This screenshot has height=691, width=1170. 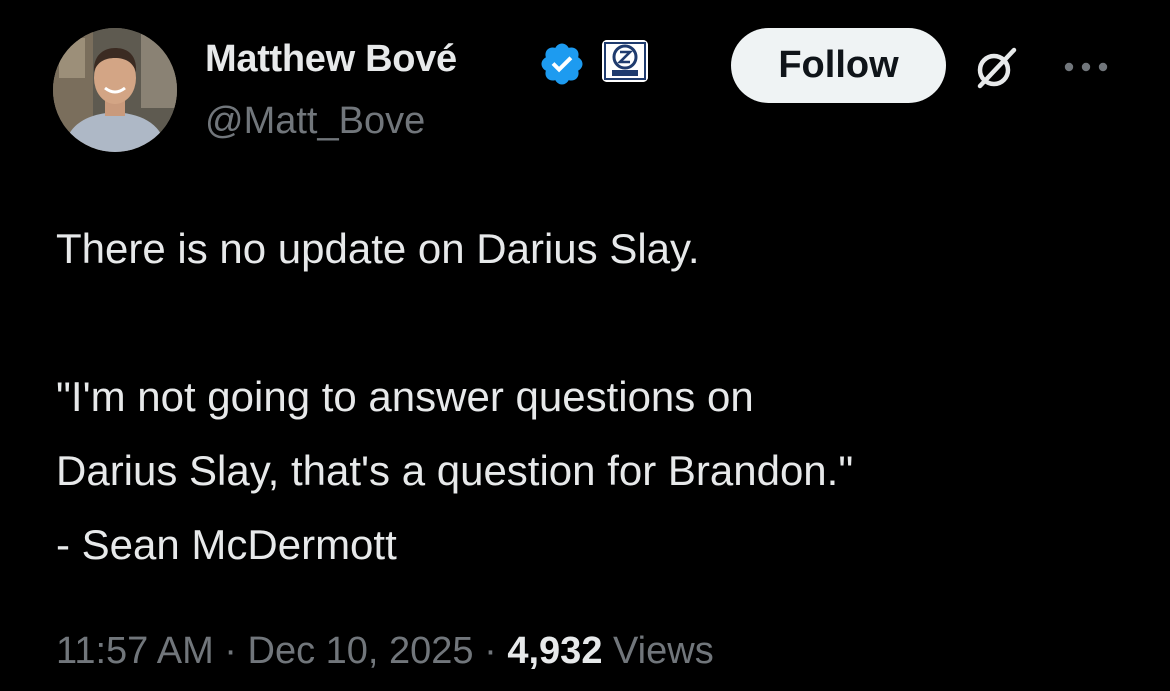 What do you see at coordinates (838, 65) in the screenshot?
I see `follow-button: Follow` at bounding box center [838, 65].